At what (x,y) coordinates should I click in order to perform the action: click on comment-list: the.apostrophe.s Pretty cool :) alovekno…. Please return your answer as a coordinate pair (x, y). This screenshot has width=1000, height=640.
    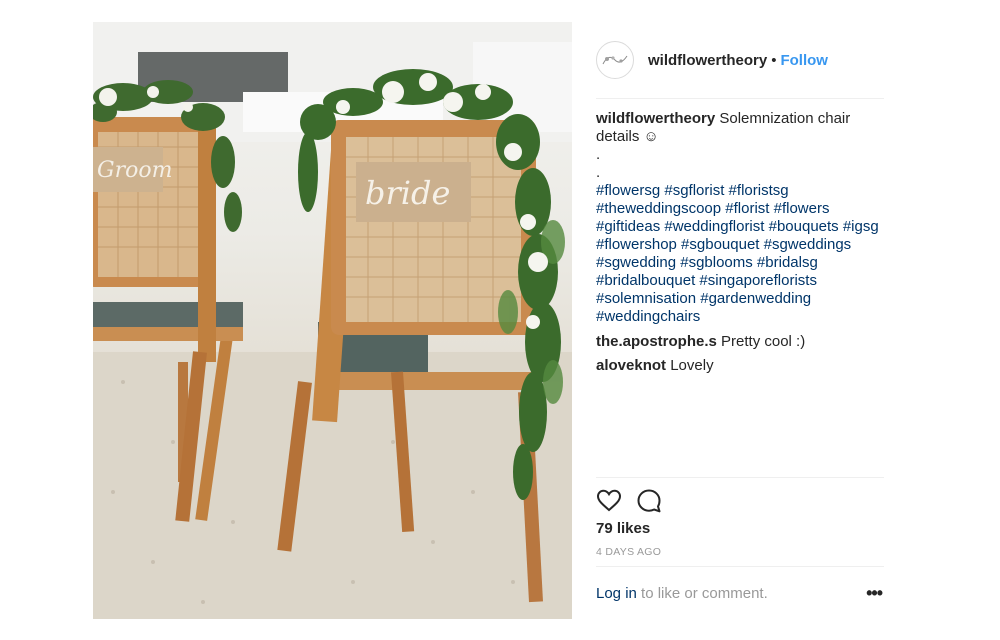
    Looking at the image, I should click on (740, 357).